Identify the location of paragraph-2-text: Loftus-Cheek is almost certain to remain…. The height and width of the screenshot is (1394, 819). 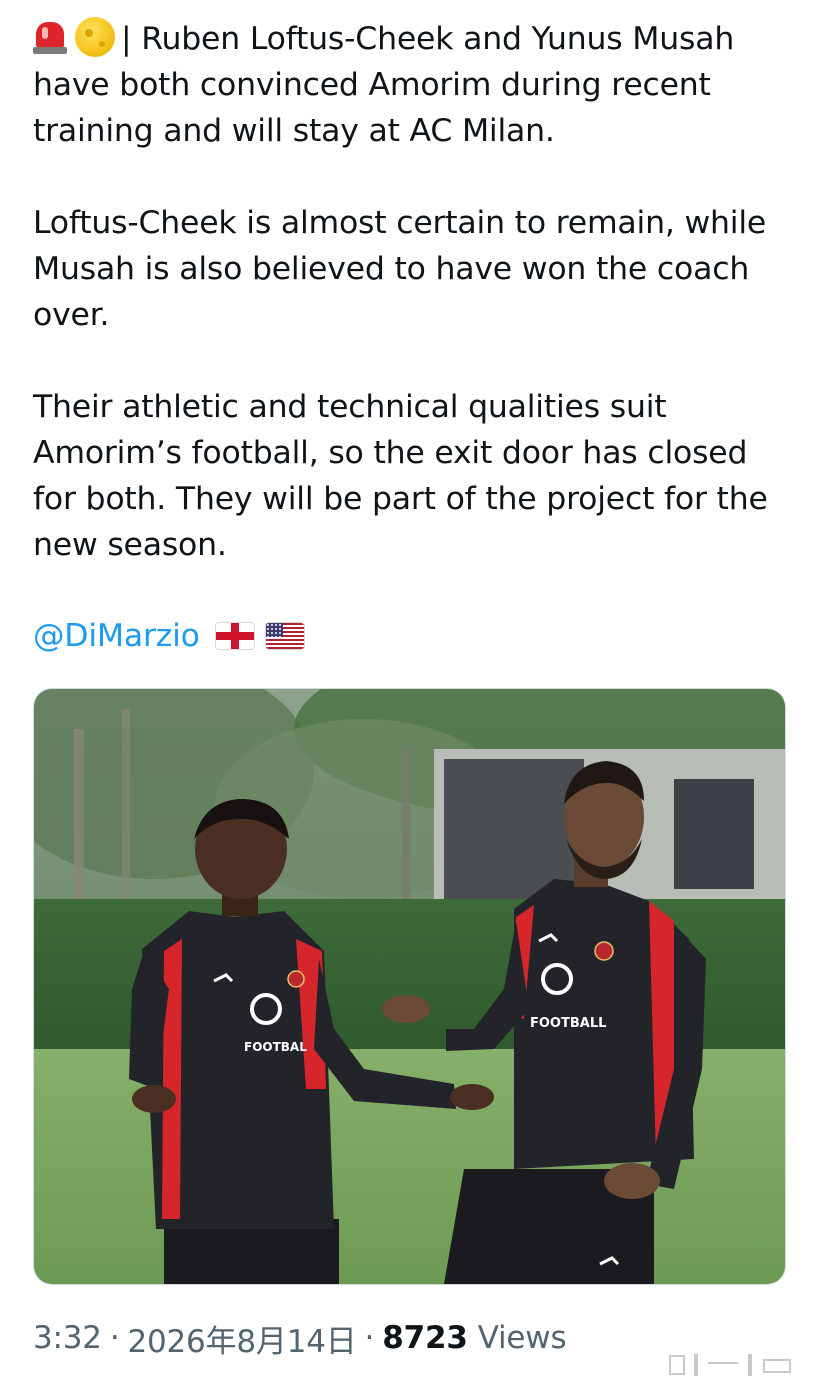
(400, 269).